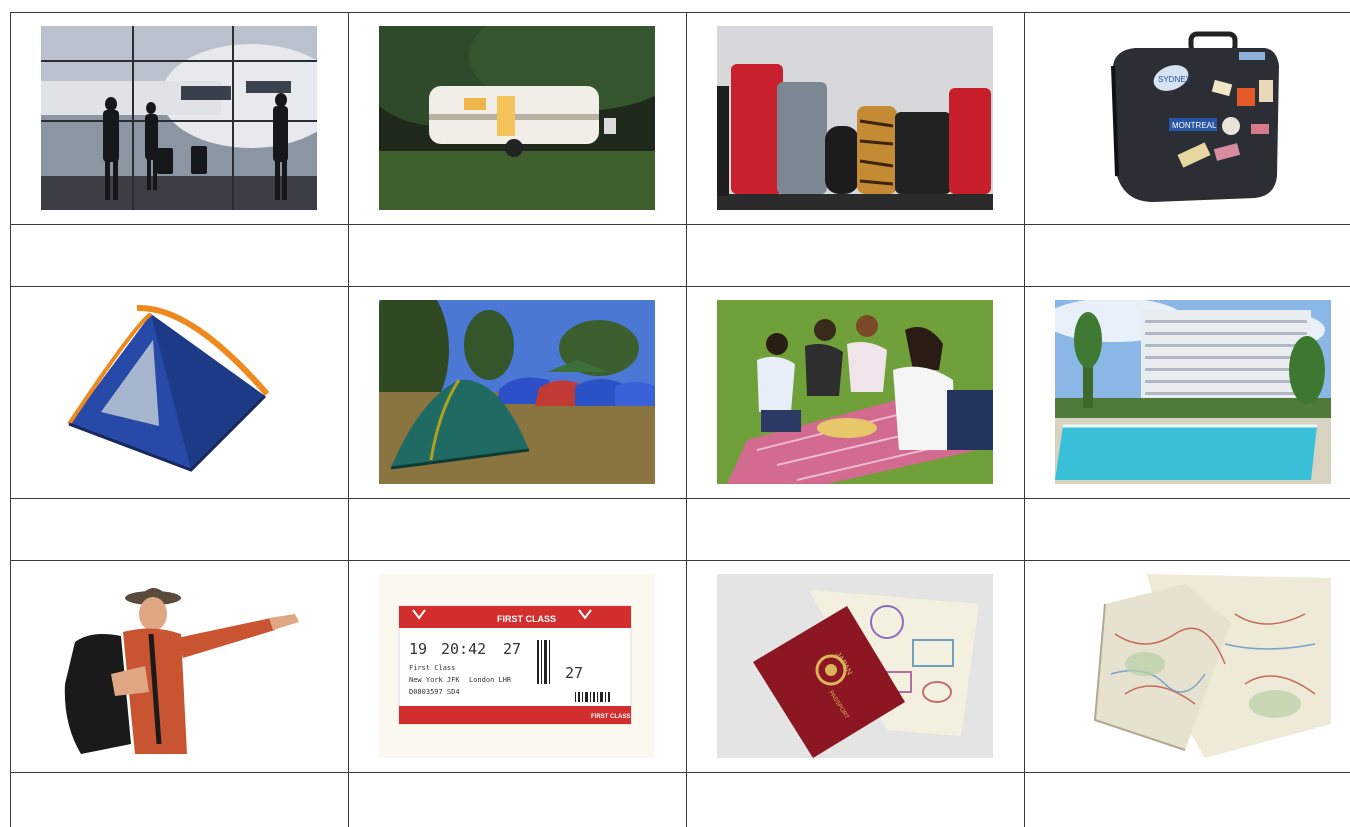  I want to click on passport-photo: JAPAN PASSPORT, so click(855, 666).